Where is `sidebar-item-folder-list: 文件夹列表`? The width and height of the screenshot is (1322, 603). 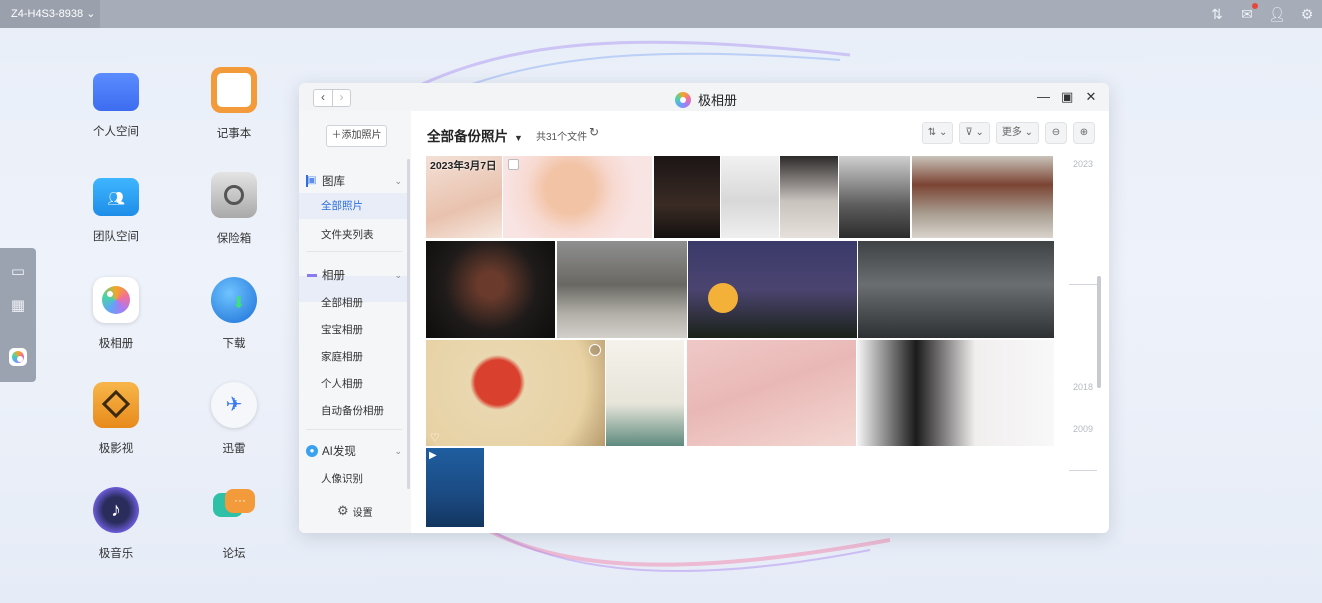
sidebar-item-folder-list: 文件夹列表 is located at coordinates (347, 234).